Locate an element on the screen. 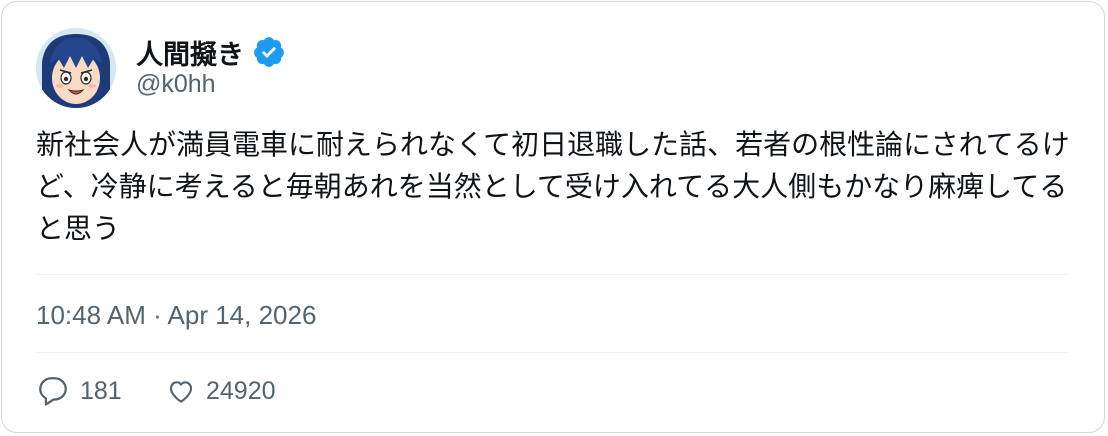 The width and height of the screenshot is (1108, 436). reply-icon is located at coordinates (53, 391).